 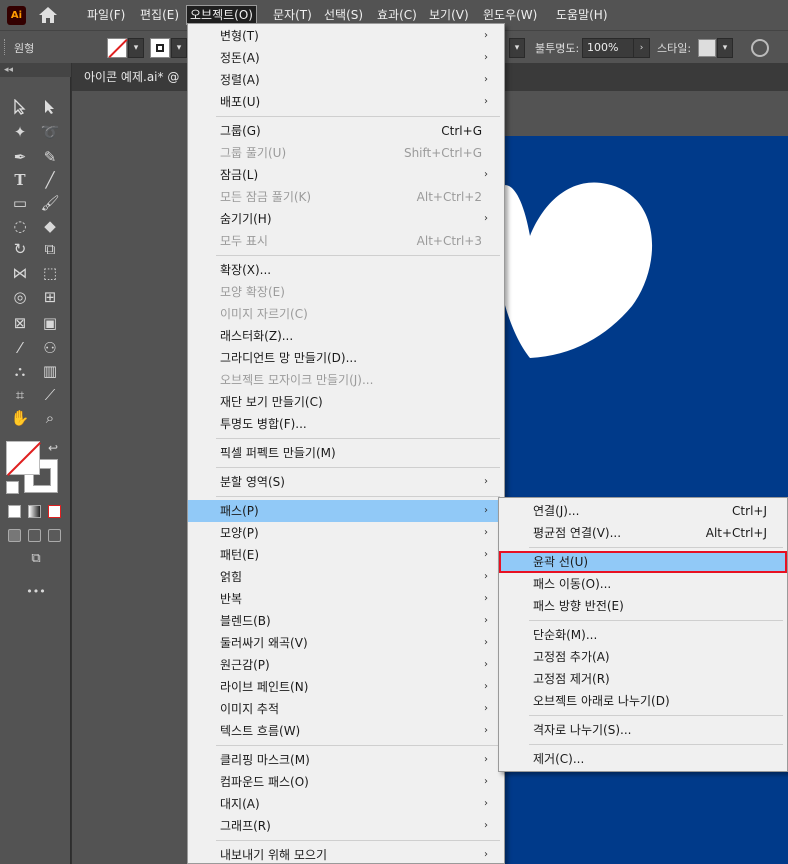 What do you see at coordinates (20, 180) in the screenshot?
I see `type-tool-icon: T` at bounding box center [20, 180].